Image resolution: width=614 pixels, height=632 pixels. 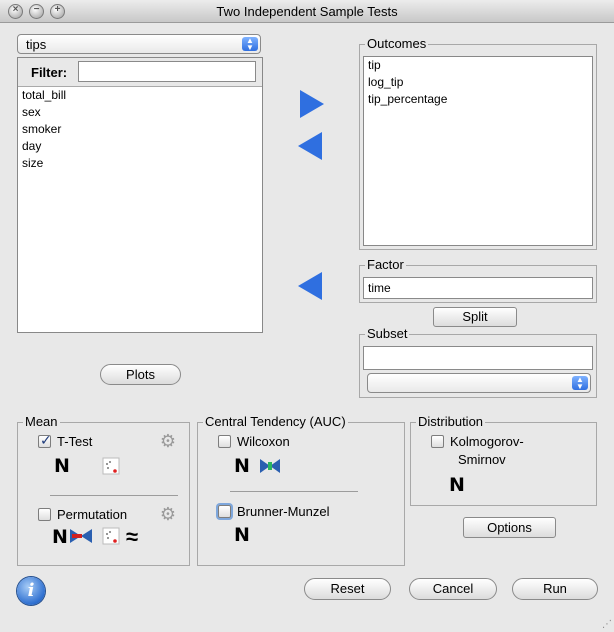 I want to click on factor-label: Factor, so click(x=385, y=264).